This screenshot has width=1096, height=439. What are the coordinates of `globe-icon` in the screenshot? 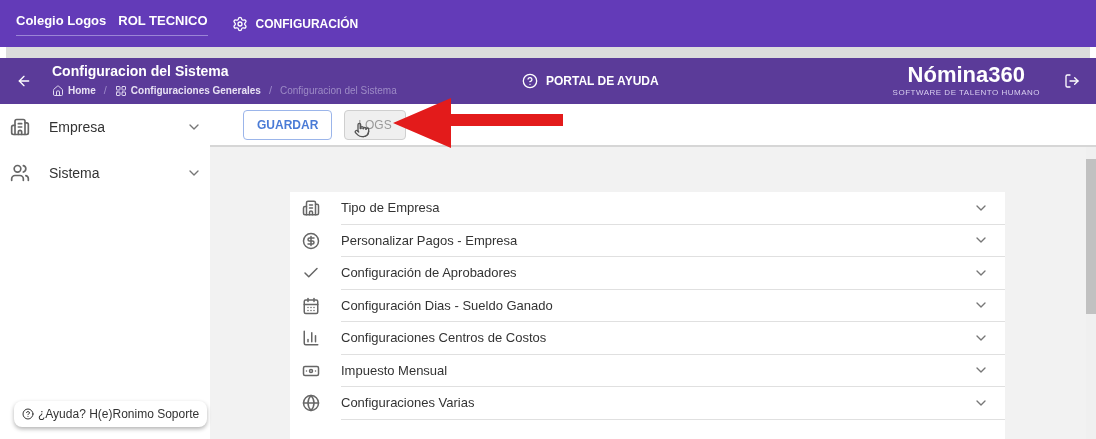 It's located at (311, 403).